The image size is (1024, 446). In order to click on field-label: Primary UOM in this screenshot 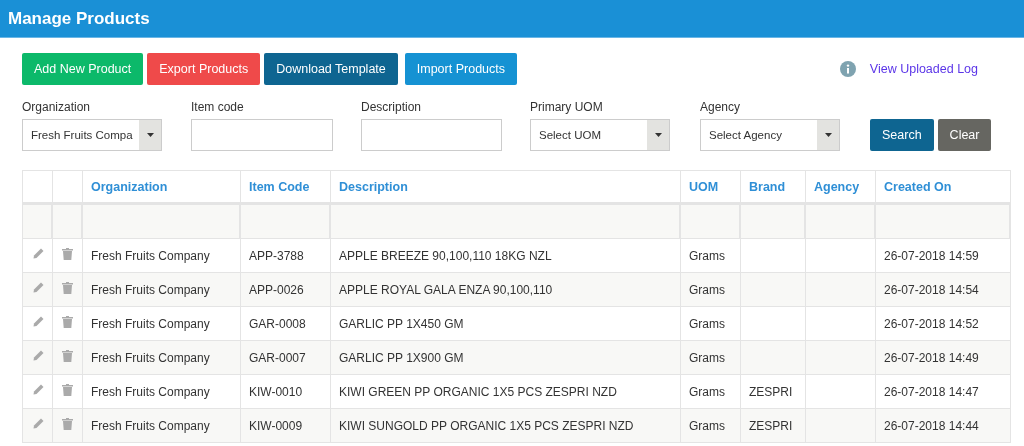, I will do `click(567, 107)`.